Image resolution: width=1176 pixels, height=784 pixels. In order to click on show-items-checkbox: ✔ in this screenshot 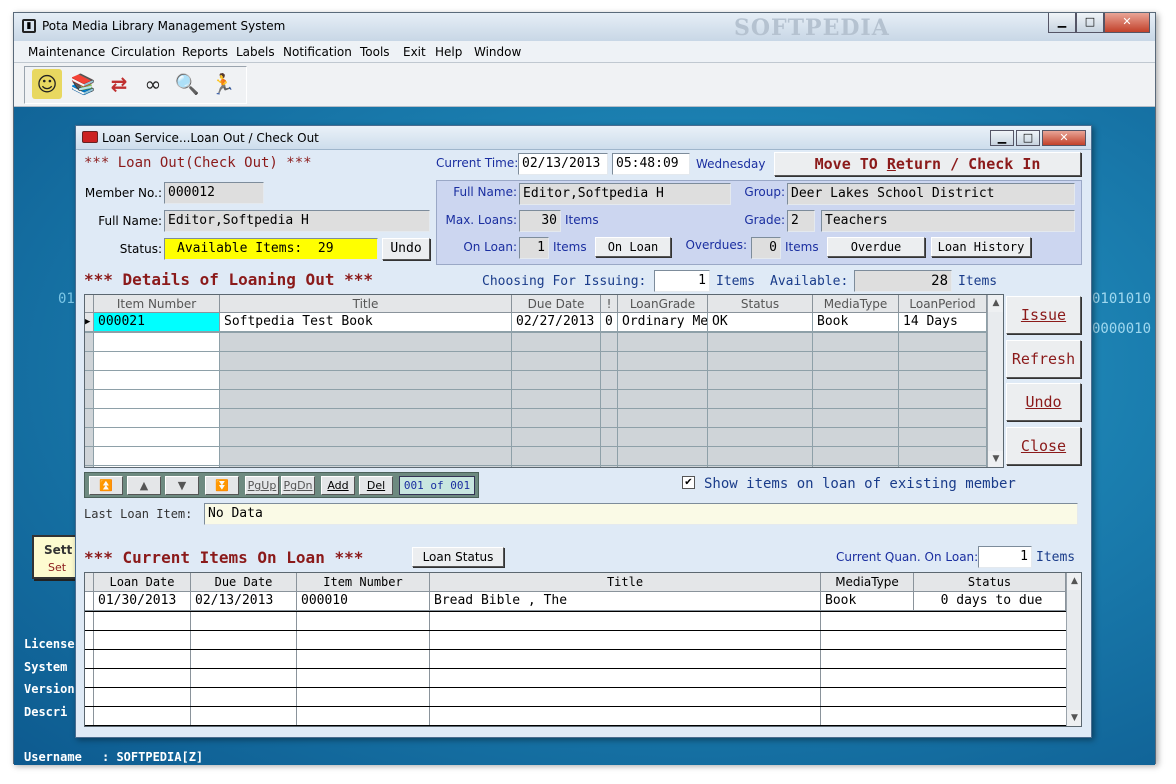, I will do `click(688, 482)`.